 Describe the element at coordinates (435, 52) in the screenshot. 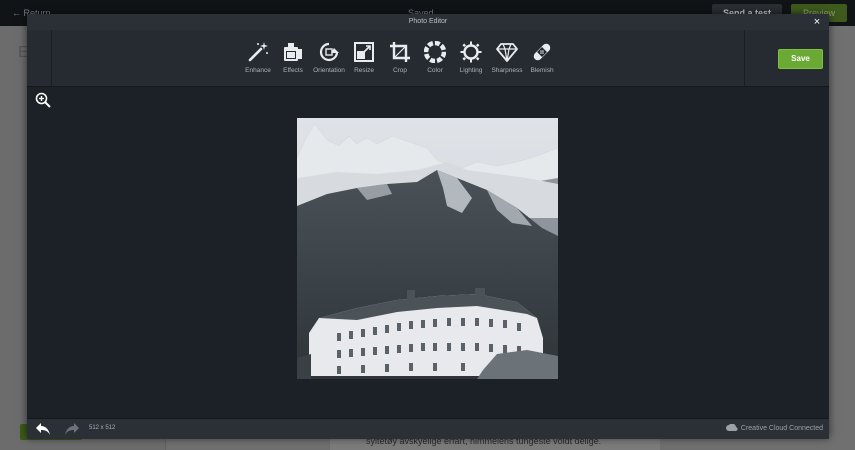

I see `color-wheel-icon` at that location.